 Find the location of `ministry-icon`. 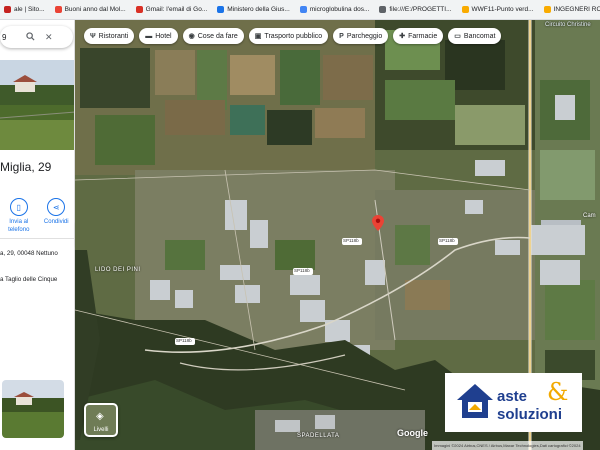

ministry-icon is located at coordinates (221, 9).